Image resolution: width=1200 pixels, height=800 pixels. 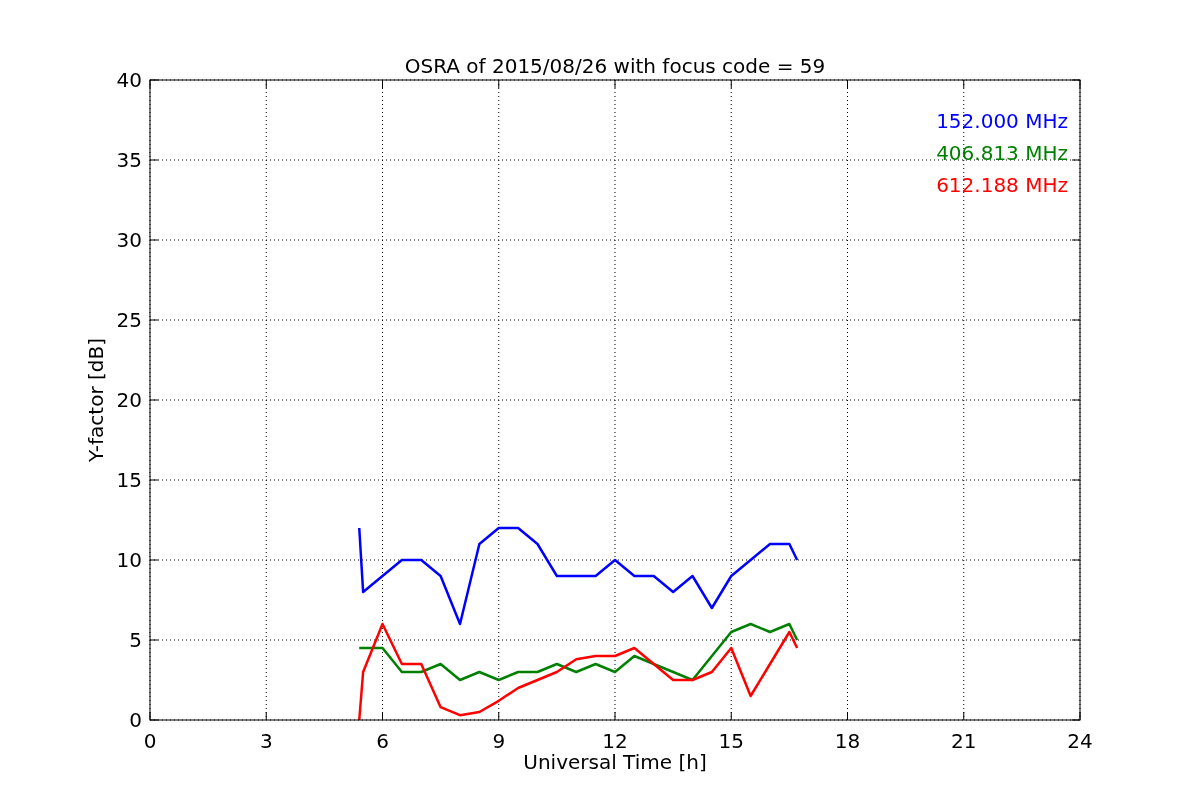 What do you see at coordinates (964, 741) in the screenshot?
I see `x-tick-label: 21` at bounding box center [964, 741].